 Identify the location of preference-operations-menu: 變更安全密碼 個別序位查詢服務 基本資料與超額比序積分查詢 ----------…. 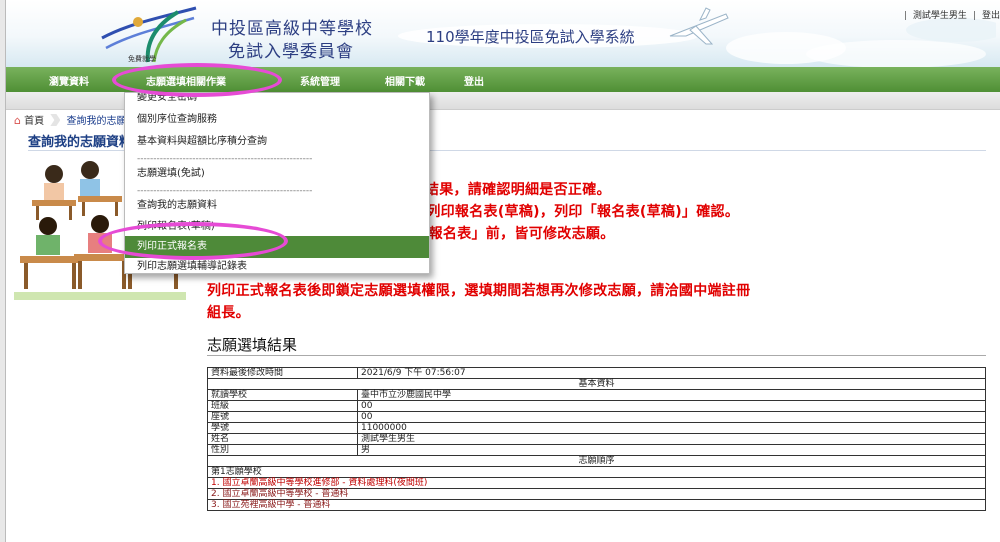
(277, 183).